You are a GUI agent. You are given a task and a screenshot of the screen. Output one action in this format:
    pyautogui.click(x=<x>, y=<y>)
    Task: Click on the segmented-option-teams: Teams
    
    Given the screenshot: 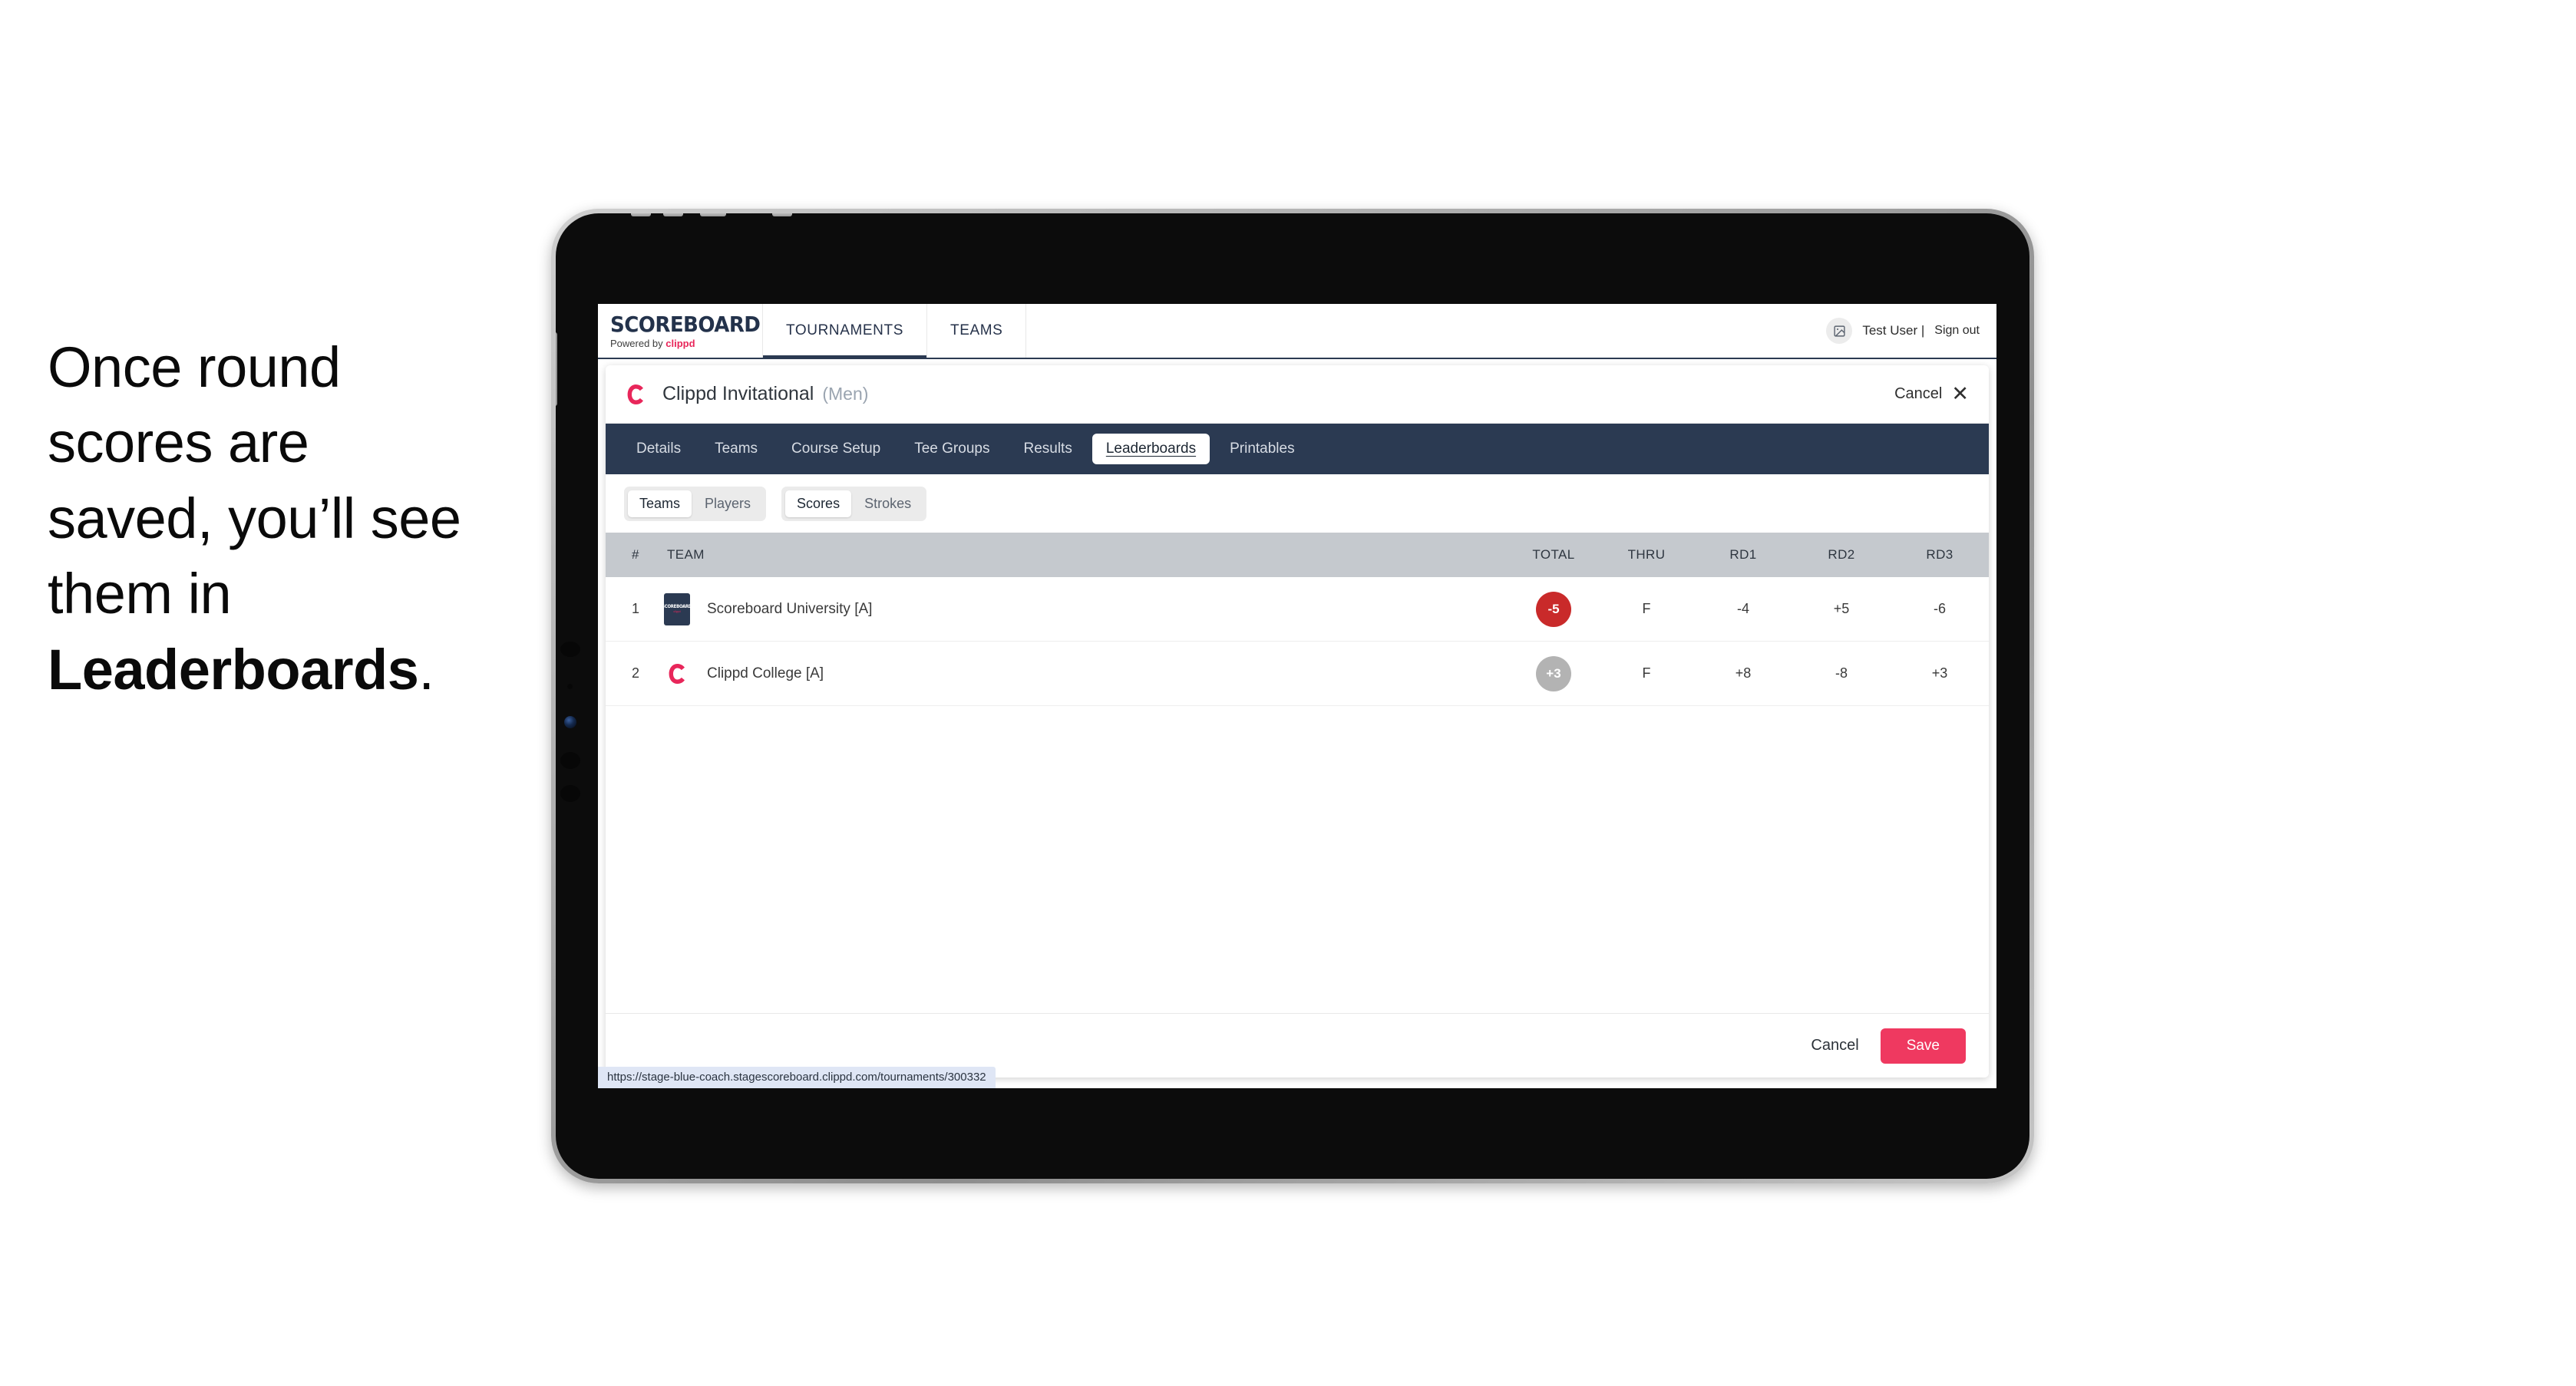 What is the action you would take?
    pyautogui.click(x=660, y=503)
    